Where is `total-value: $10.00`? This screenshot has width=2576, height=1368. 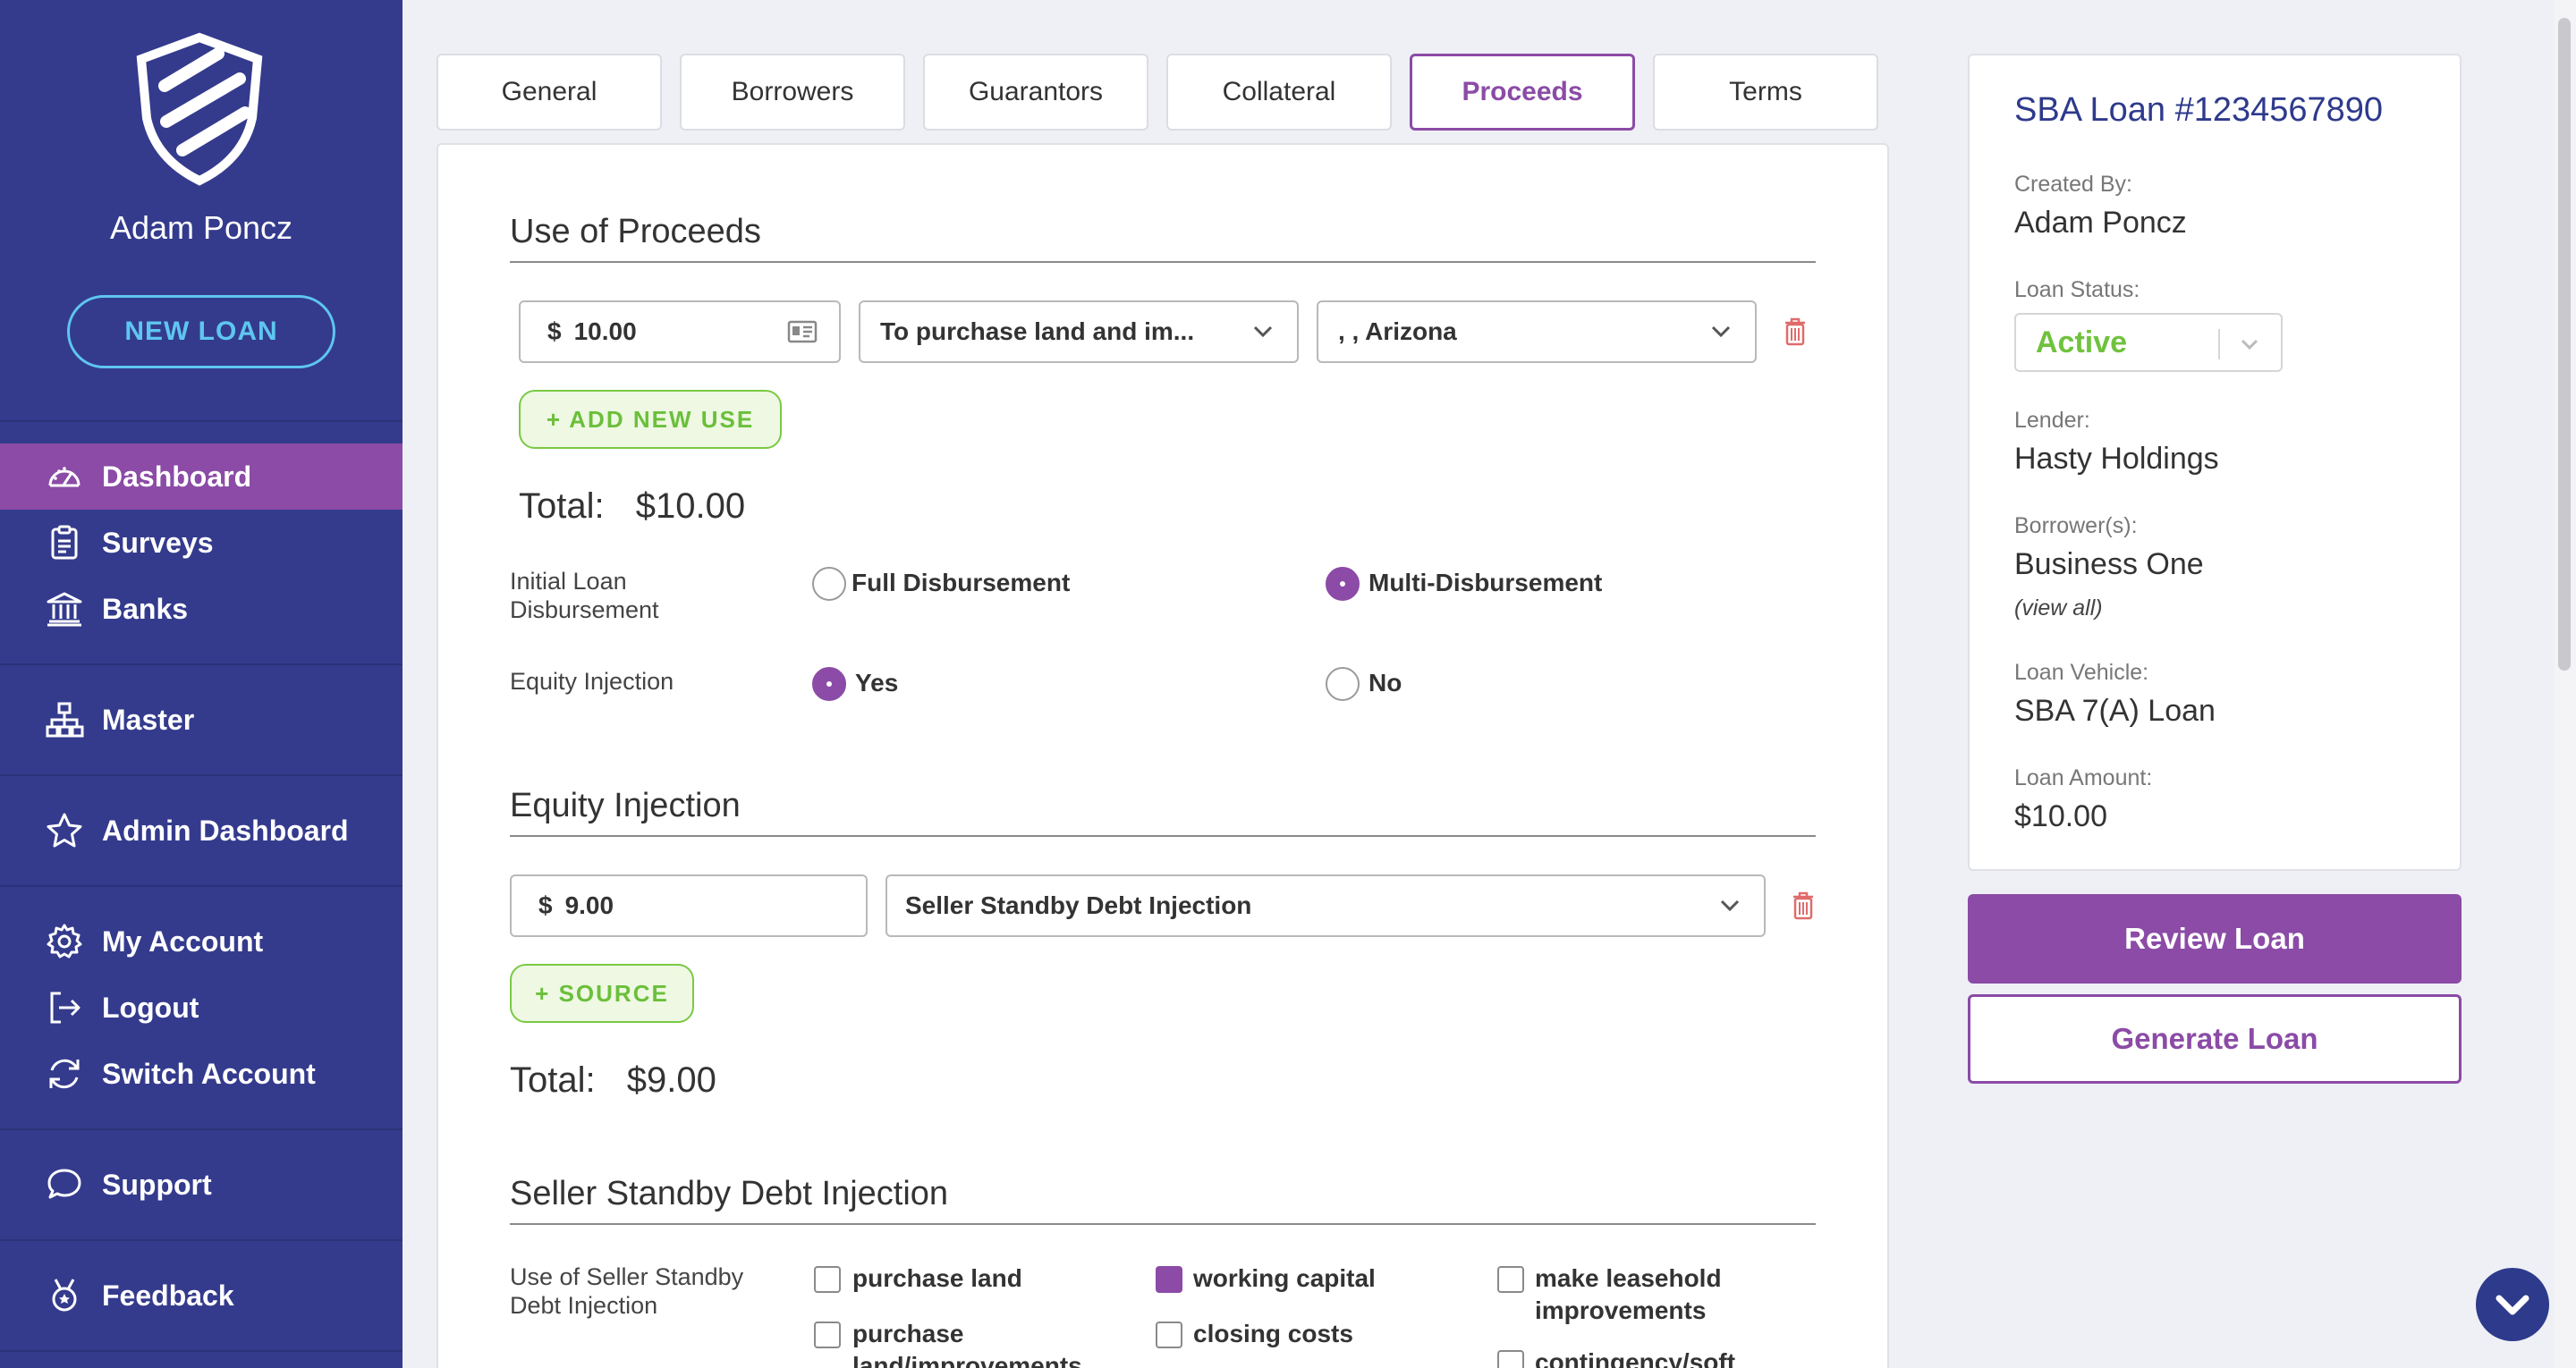
total-value: $10.00 is located at coordinates (690, 506).